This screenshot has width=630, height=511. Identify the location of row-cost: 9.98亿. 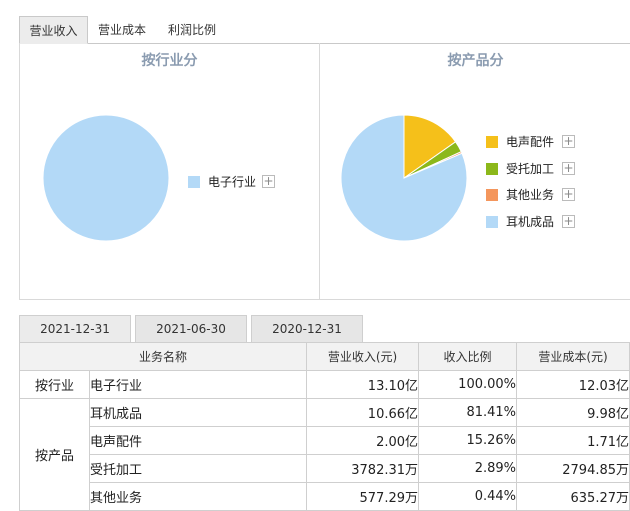
(573, 412).